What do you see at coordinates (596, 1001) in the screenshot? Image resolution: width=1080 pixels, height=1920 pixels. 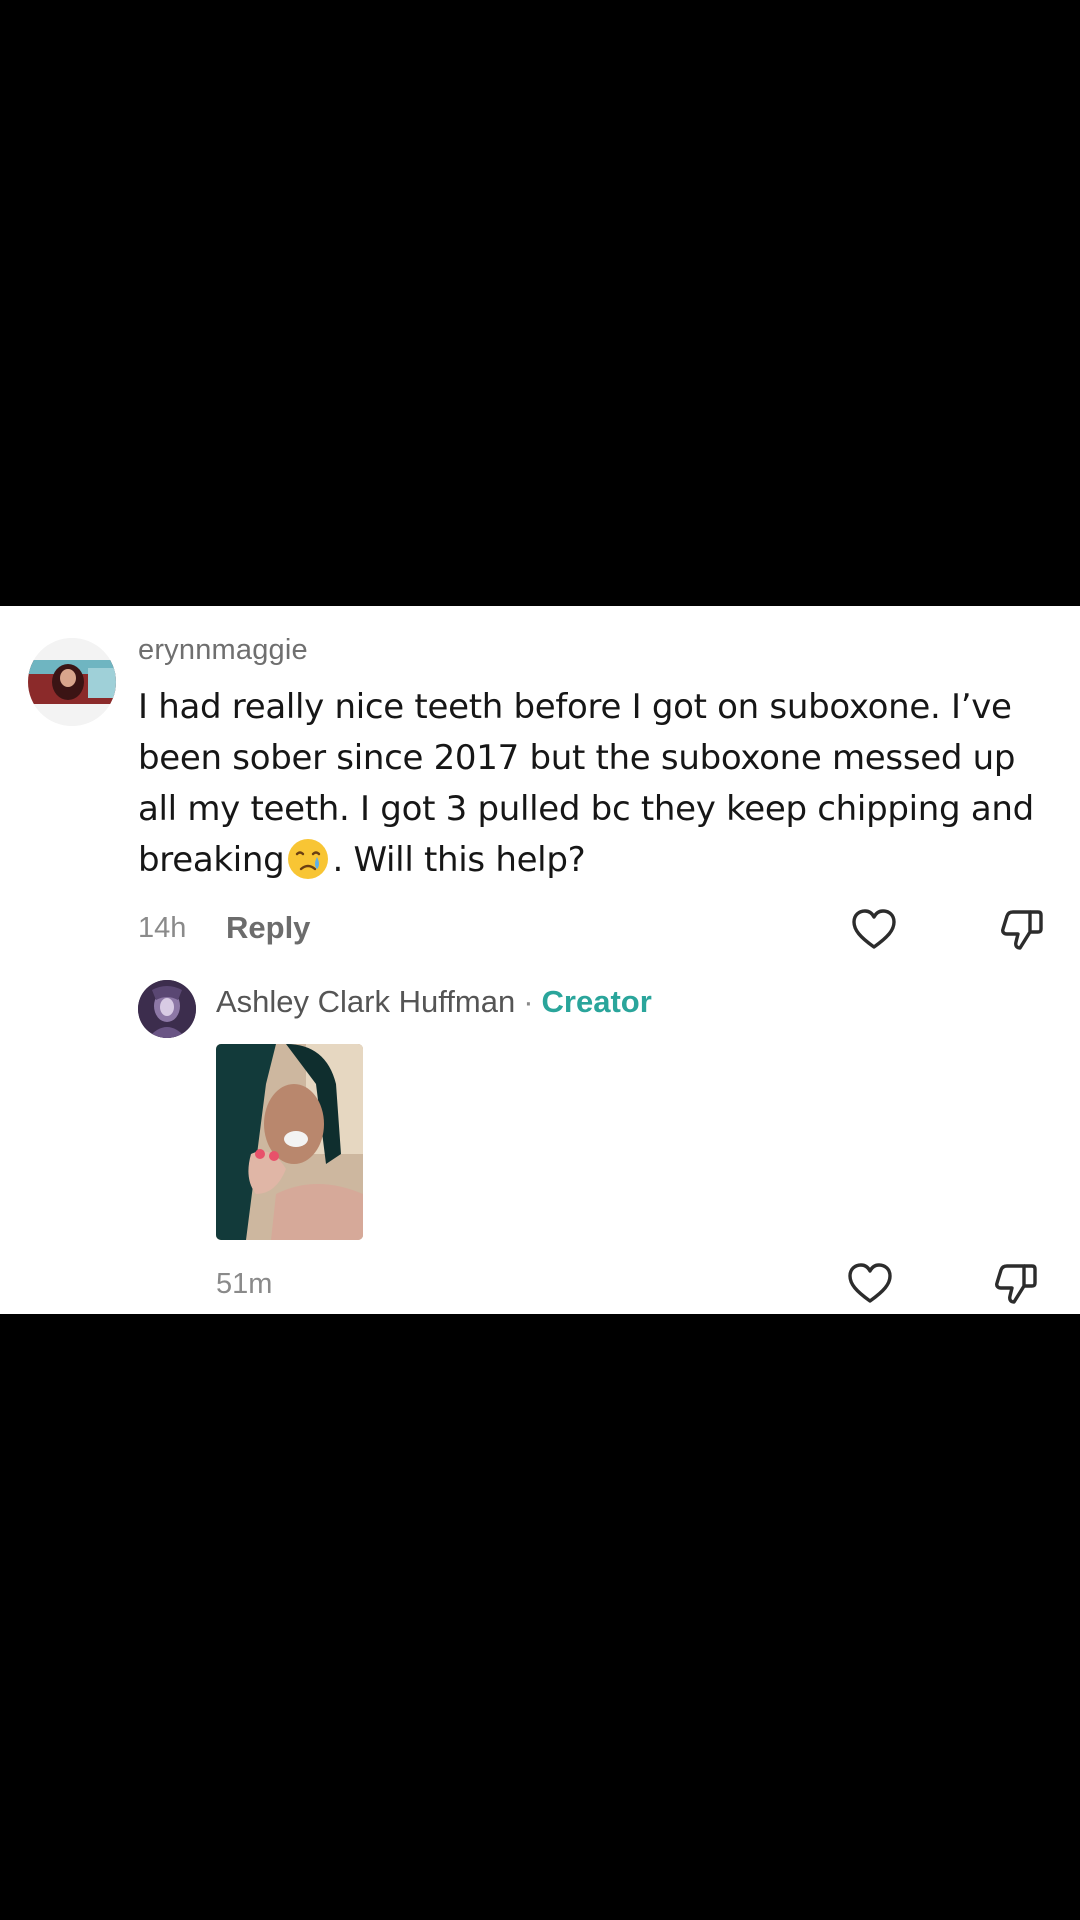 I see `creator-badge: Creator` at bounding box center [596, 1001].